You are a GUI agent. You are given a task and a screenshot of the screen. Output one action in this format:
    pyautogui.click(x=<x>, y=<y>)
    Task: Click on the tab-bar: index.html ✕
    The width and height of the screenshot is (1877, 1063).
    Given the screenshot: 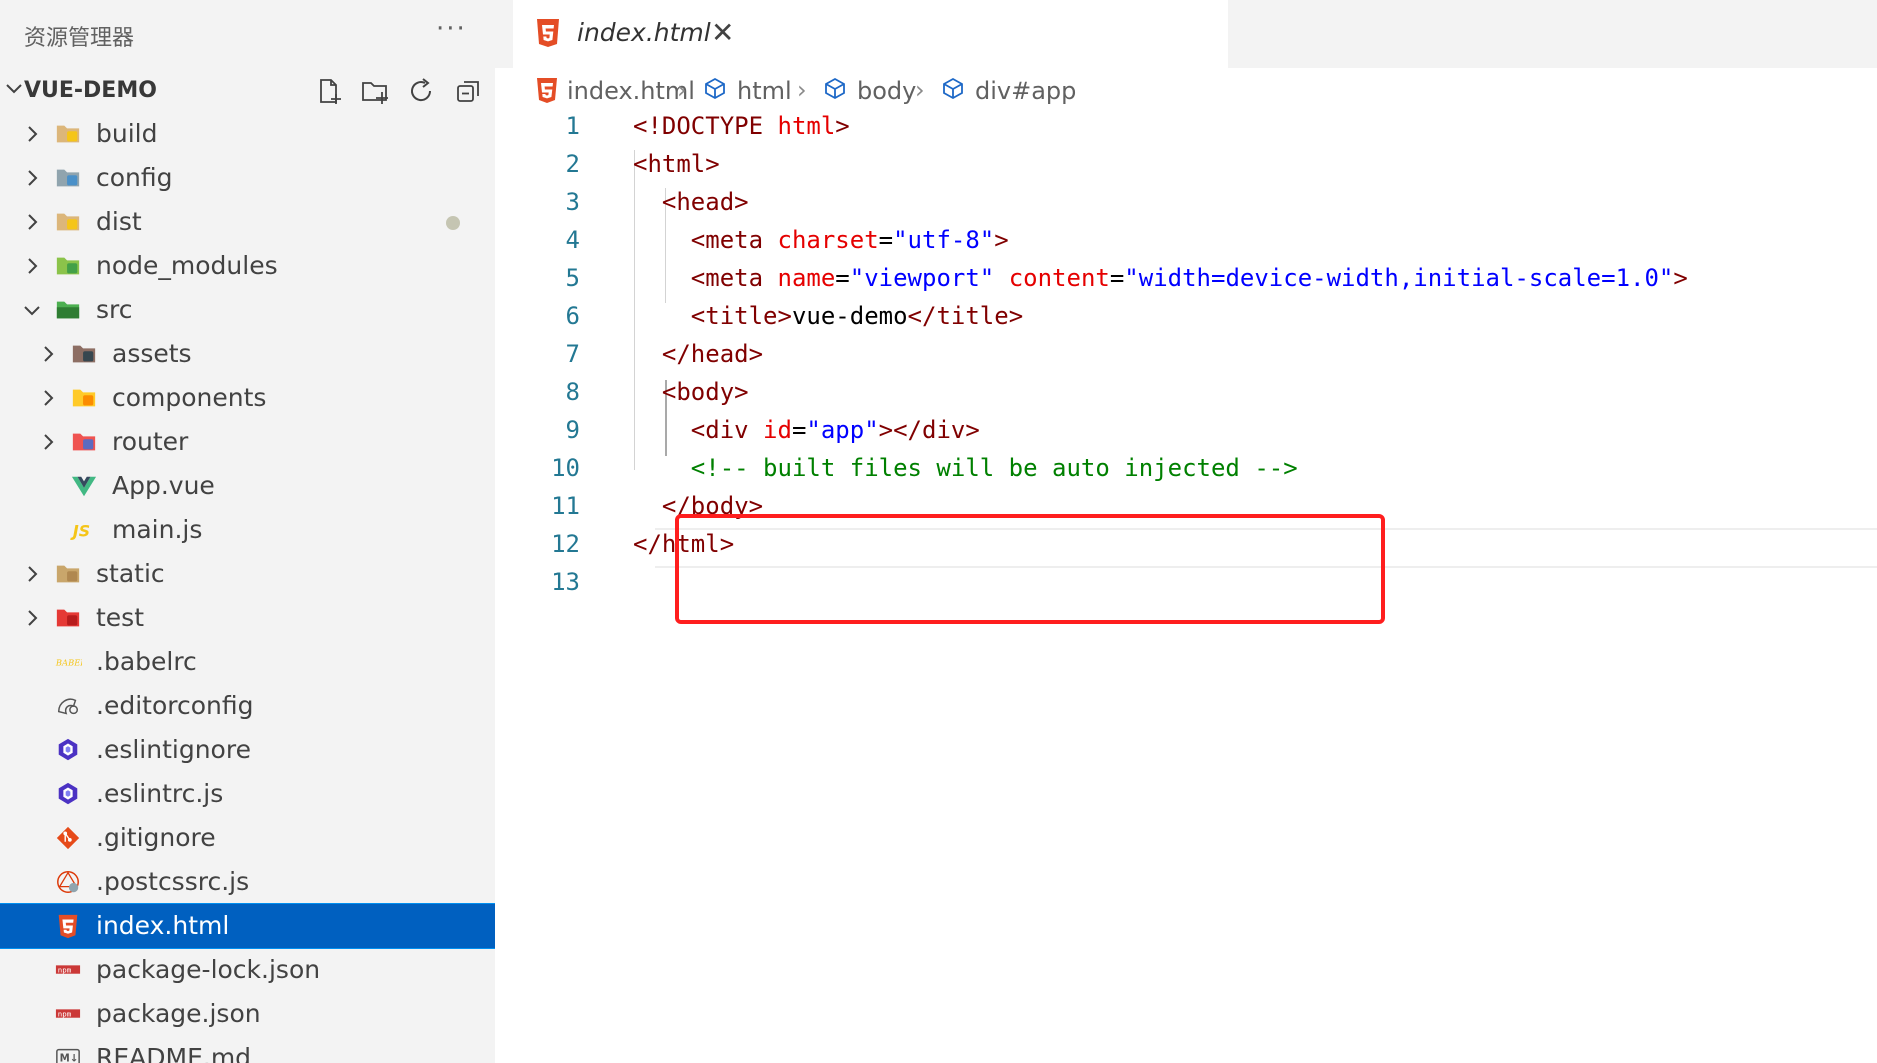 What is the action you would take?
    pyautogui.click(x=1186, y=34)
    